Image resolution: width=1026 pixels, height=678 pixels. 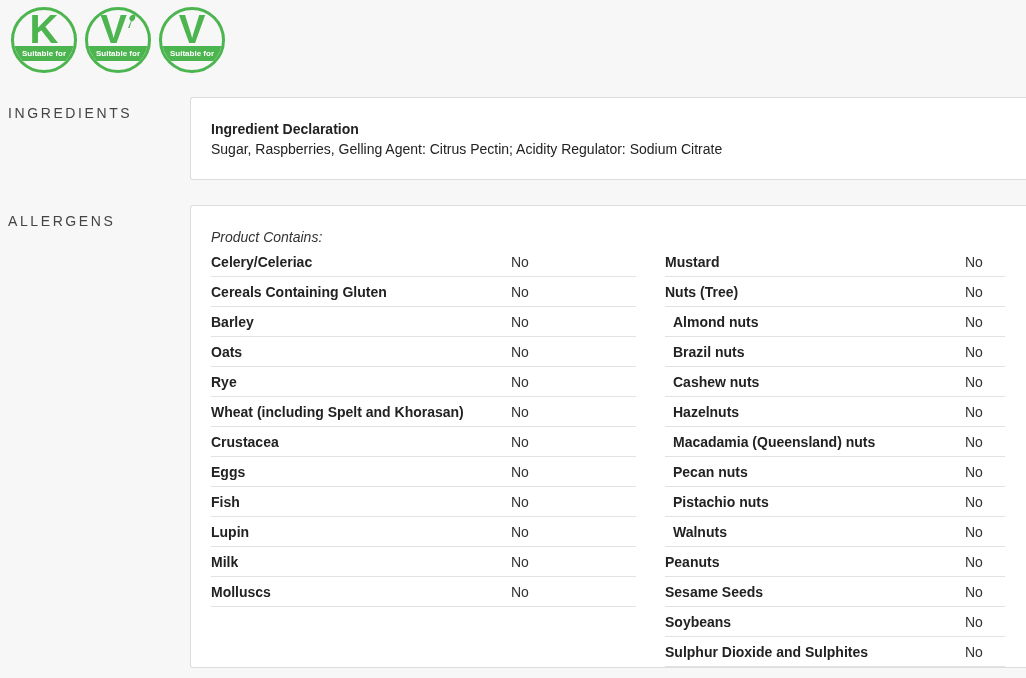 What do you see at coordinates (710, 471) in the screenshot?
I see `allergen-name: Pecan nuts` at bounding box center [710, 471].